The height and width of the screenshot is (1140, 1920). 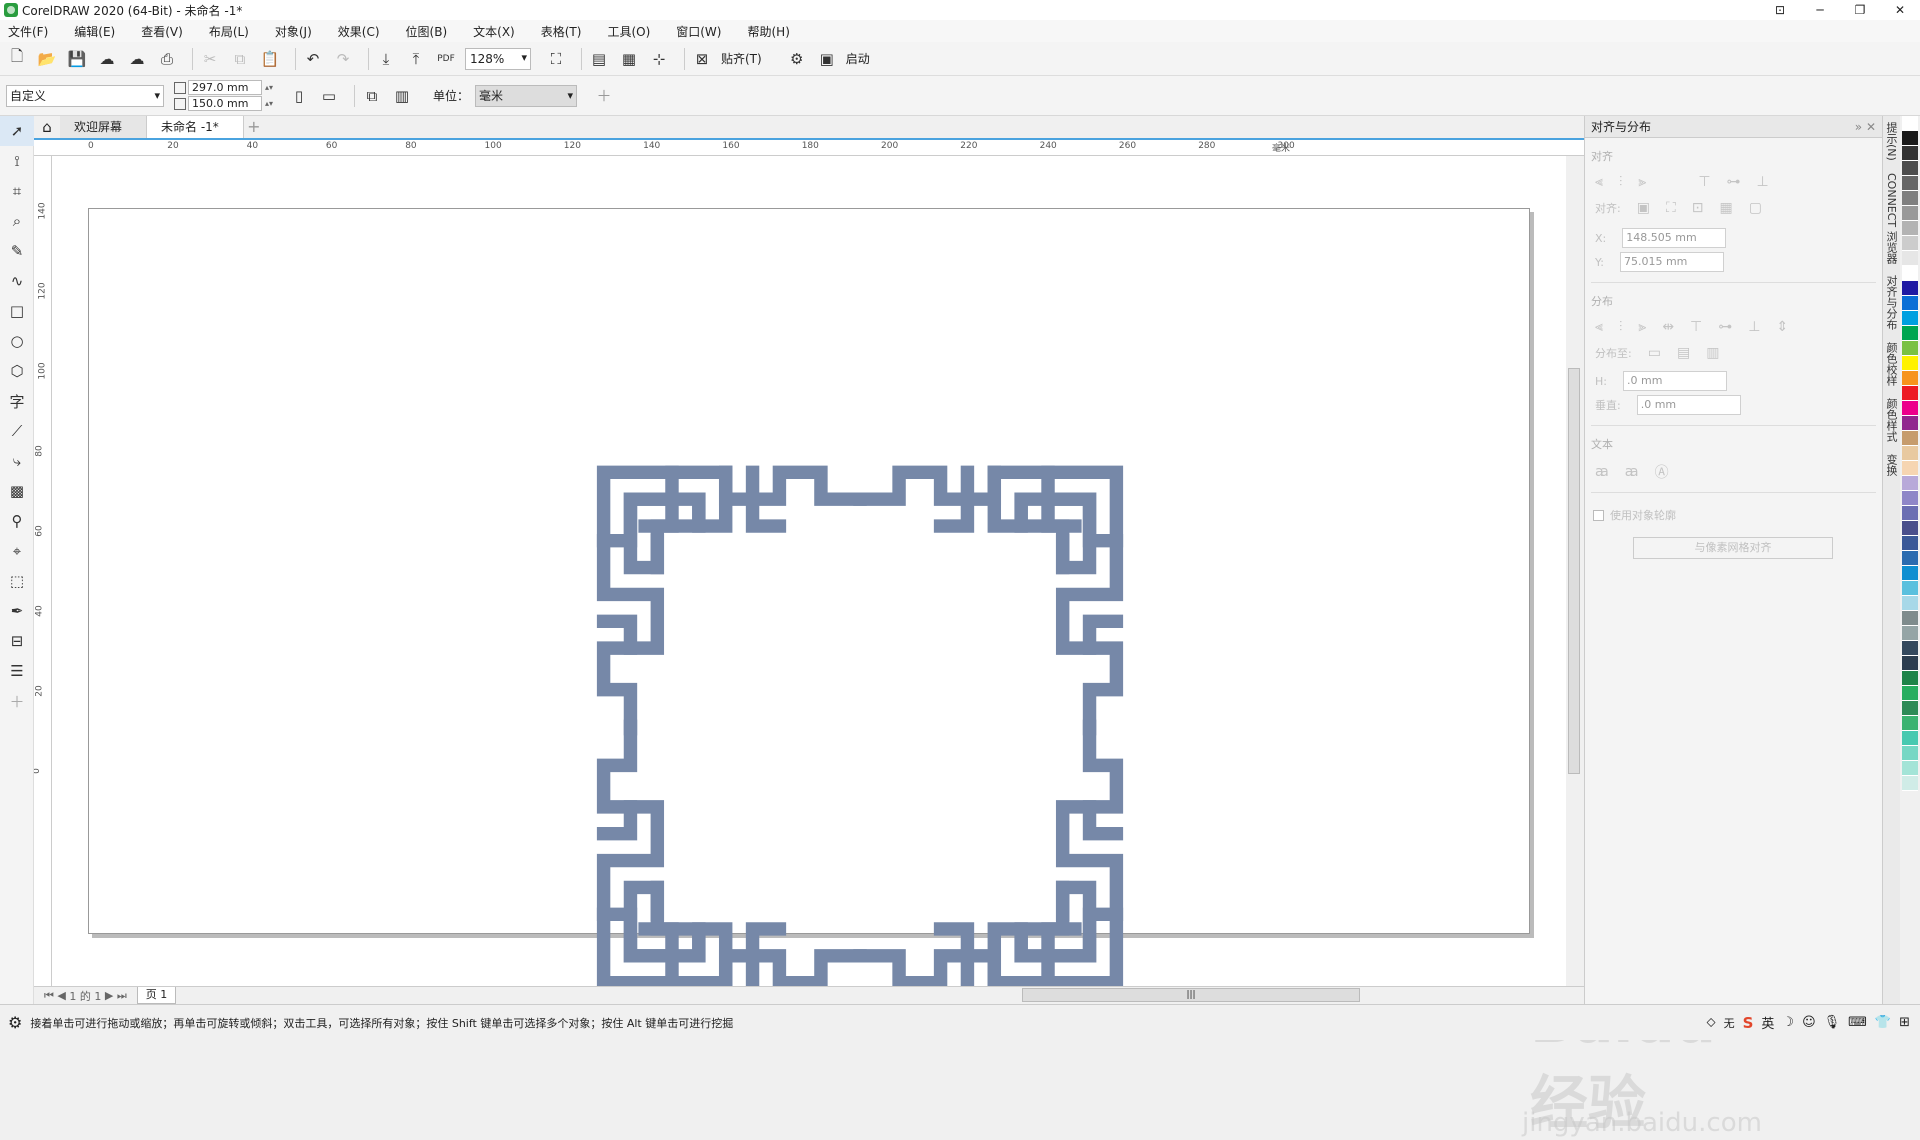 I want to click on current-page-icon: ▥, so click(x=402, y=96).